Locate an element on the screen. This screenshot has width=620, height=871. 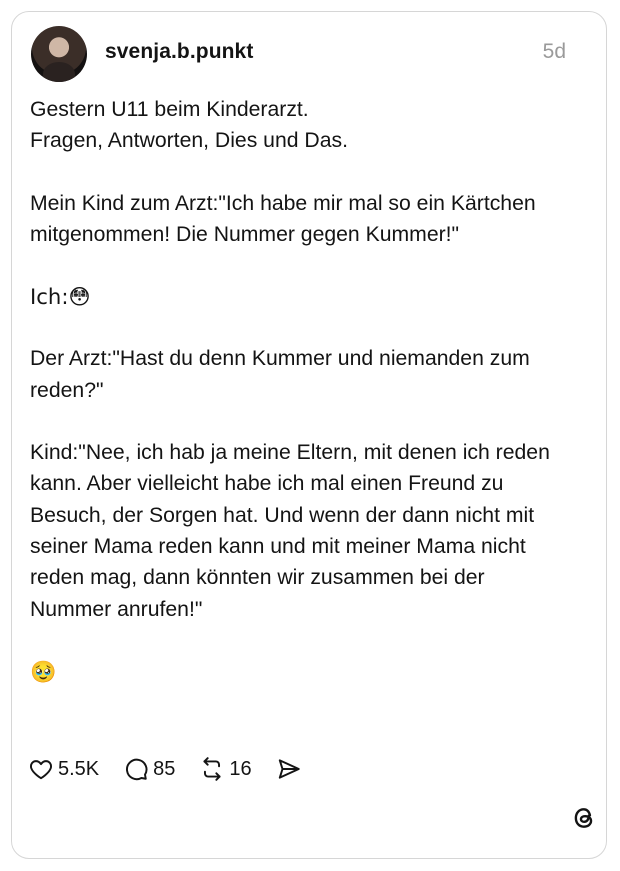
like-count: 5.5K is located at coordinates (79, 768).